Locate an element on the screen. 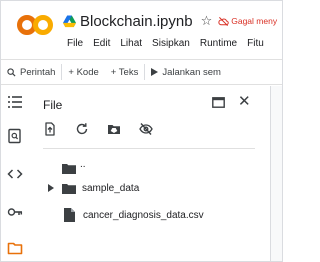 The height and width of the screenshot is (262, 320). file-row-cancer-diagnosis: cancer_diagnosis_data.csv is located at coordinates (134, 215).